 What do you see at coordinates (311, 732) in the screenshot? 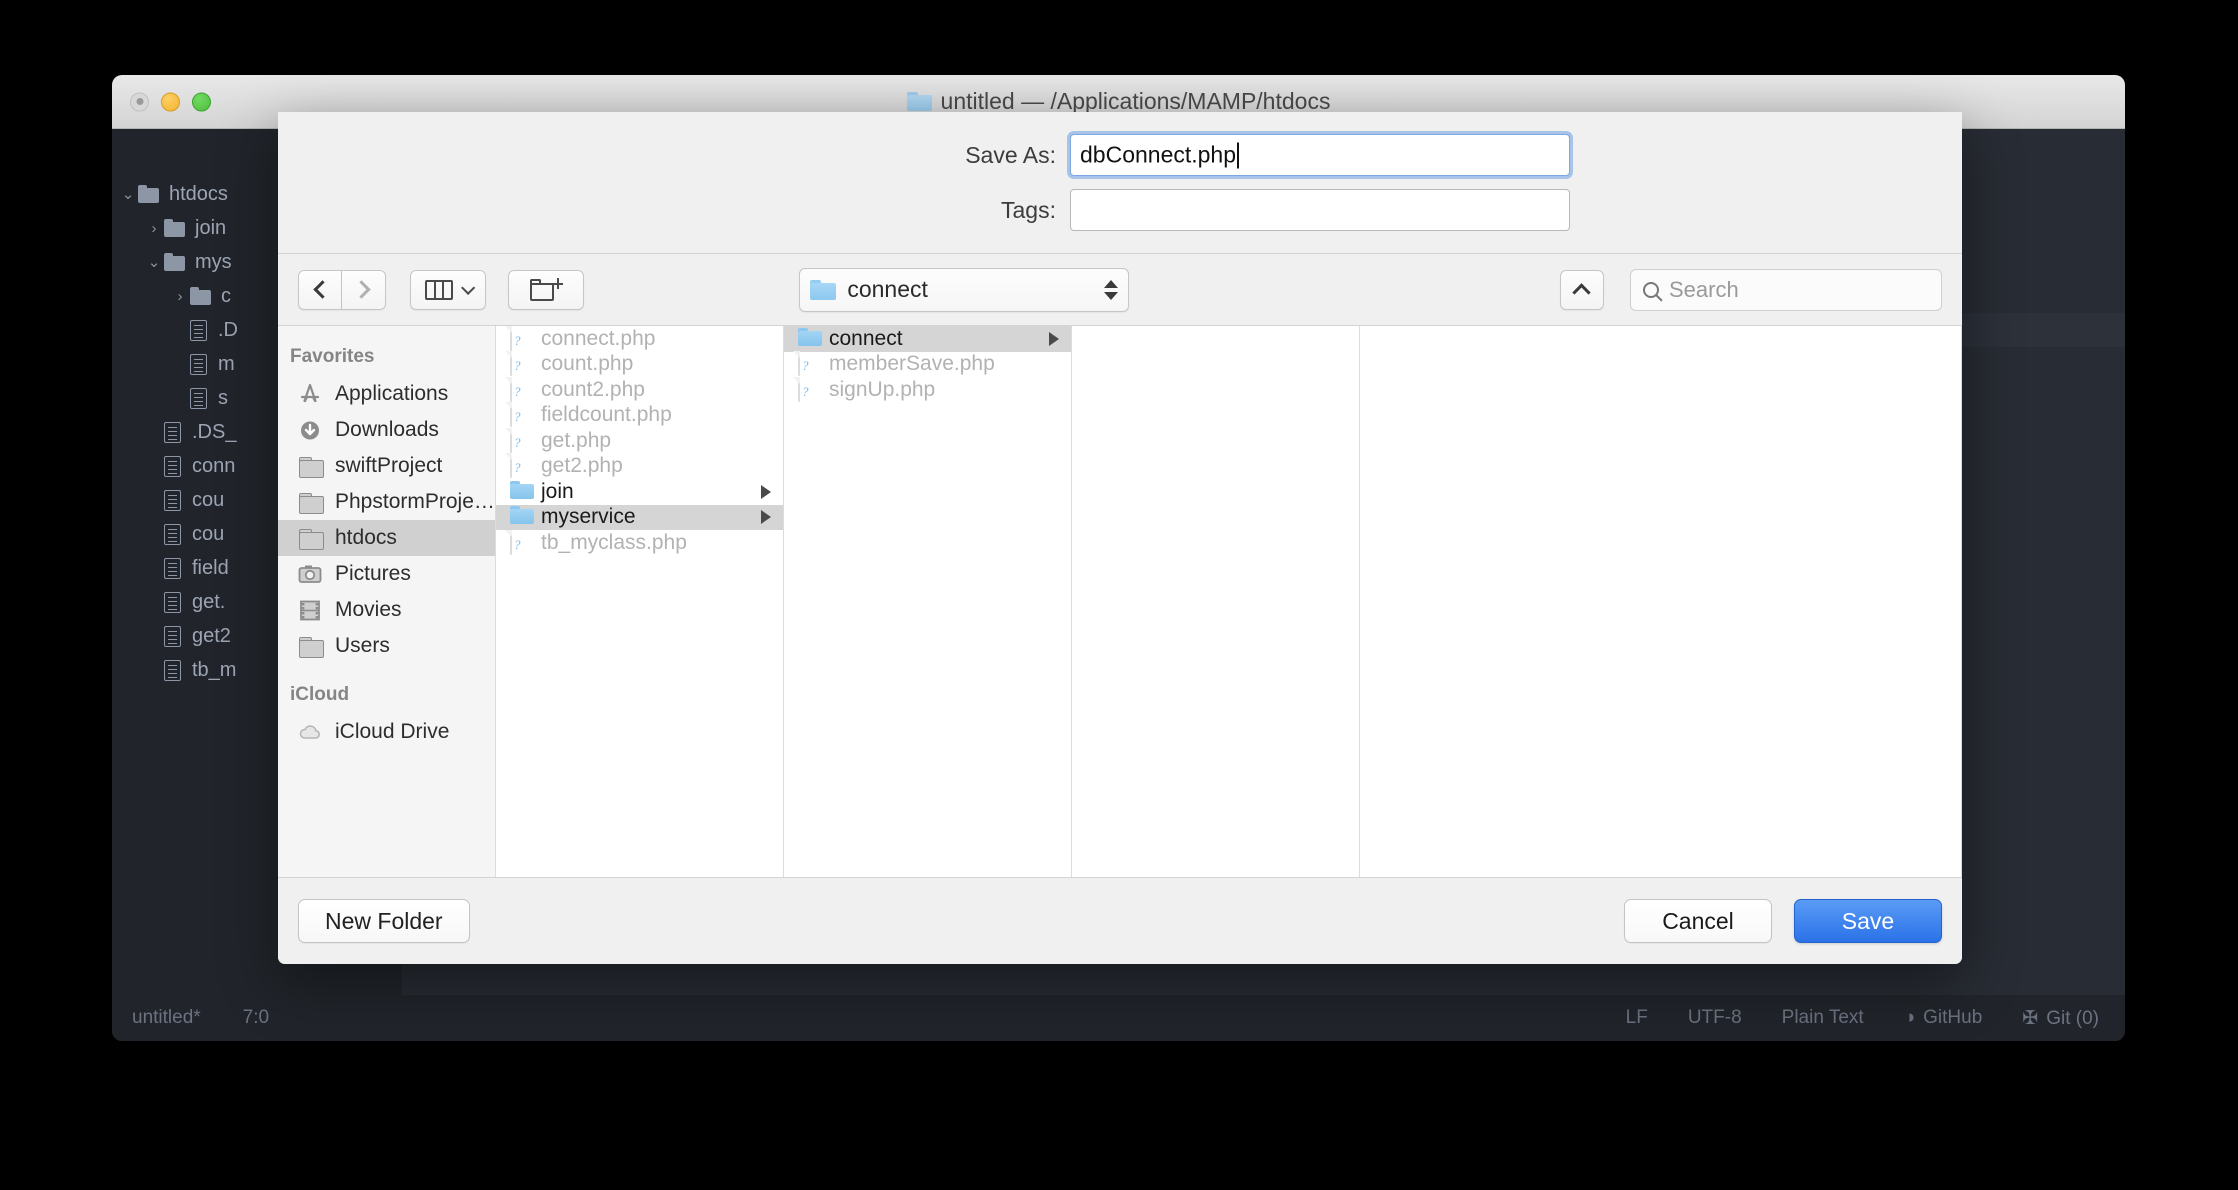
I see `cloud-icon` at bounding box center [311, 732].